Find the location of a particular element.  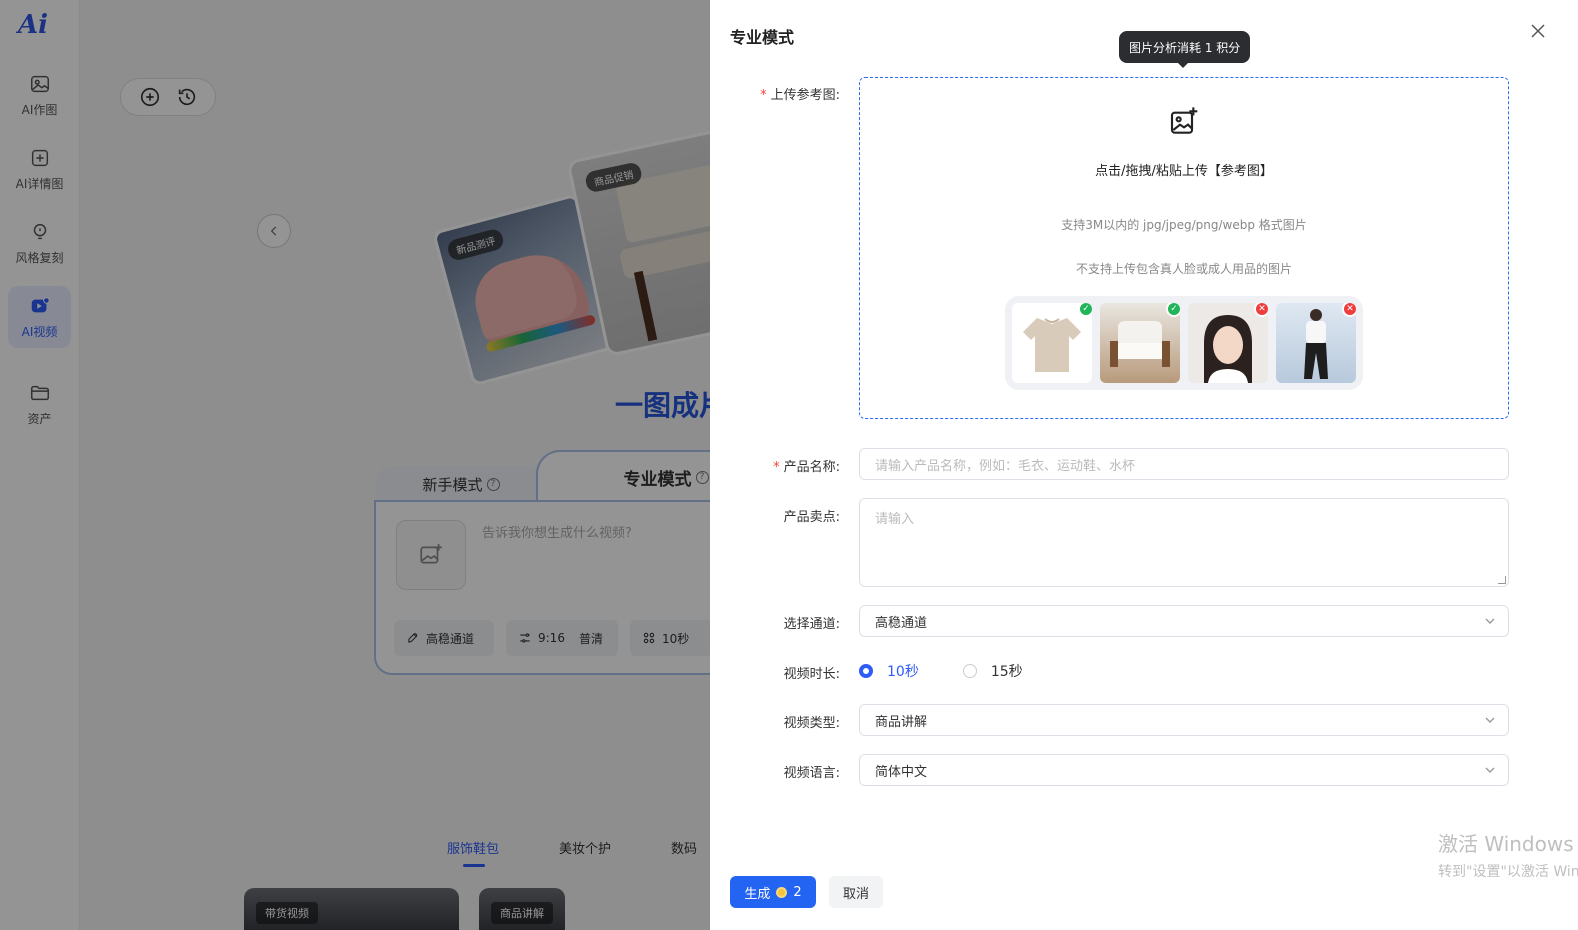

upload-instruction: 点击/拖拽/粘贴上传【参考图】 is located at coordinates (1184, 171).